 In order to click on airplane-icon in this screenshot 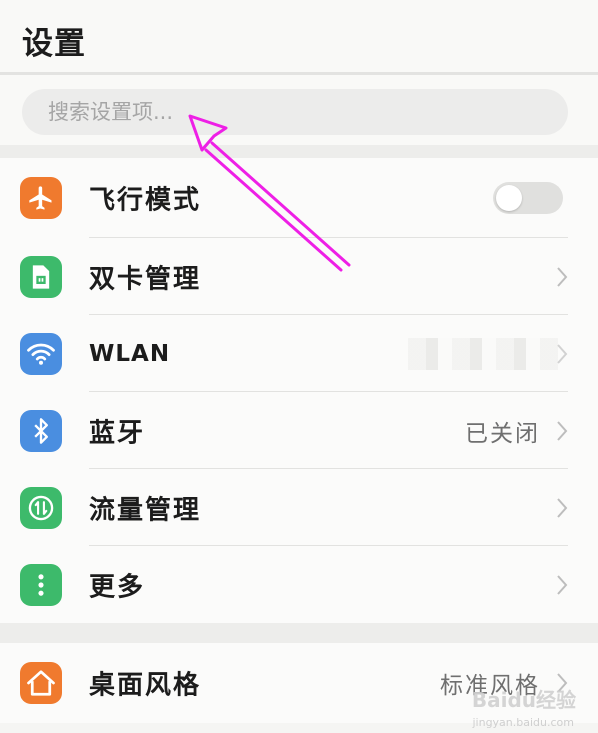, I will do `click(41, 198)`.